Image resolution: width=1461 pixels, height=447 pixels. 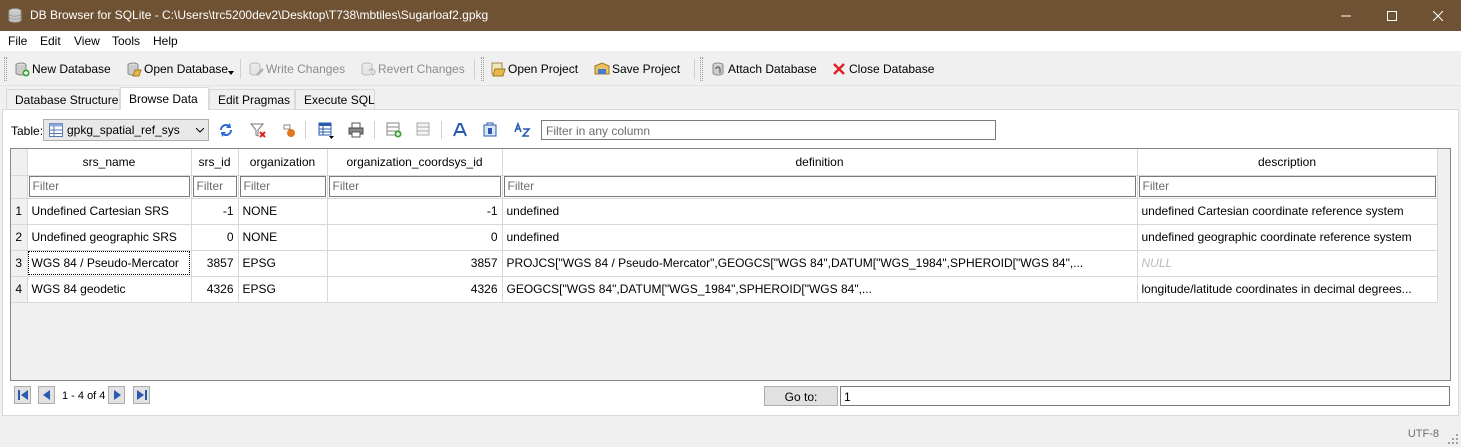 I want to click on tab-database-structure: Database Structure, so click(x=63, y=99).